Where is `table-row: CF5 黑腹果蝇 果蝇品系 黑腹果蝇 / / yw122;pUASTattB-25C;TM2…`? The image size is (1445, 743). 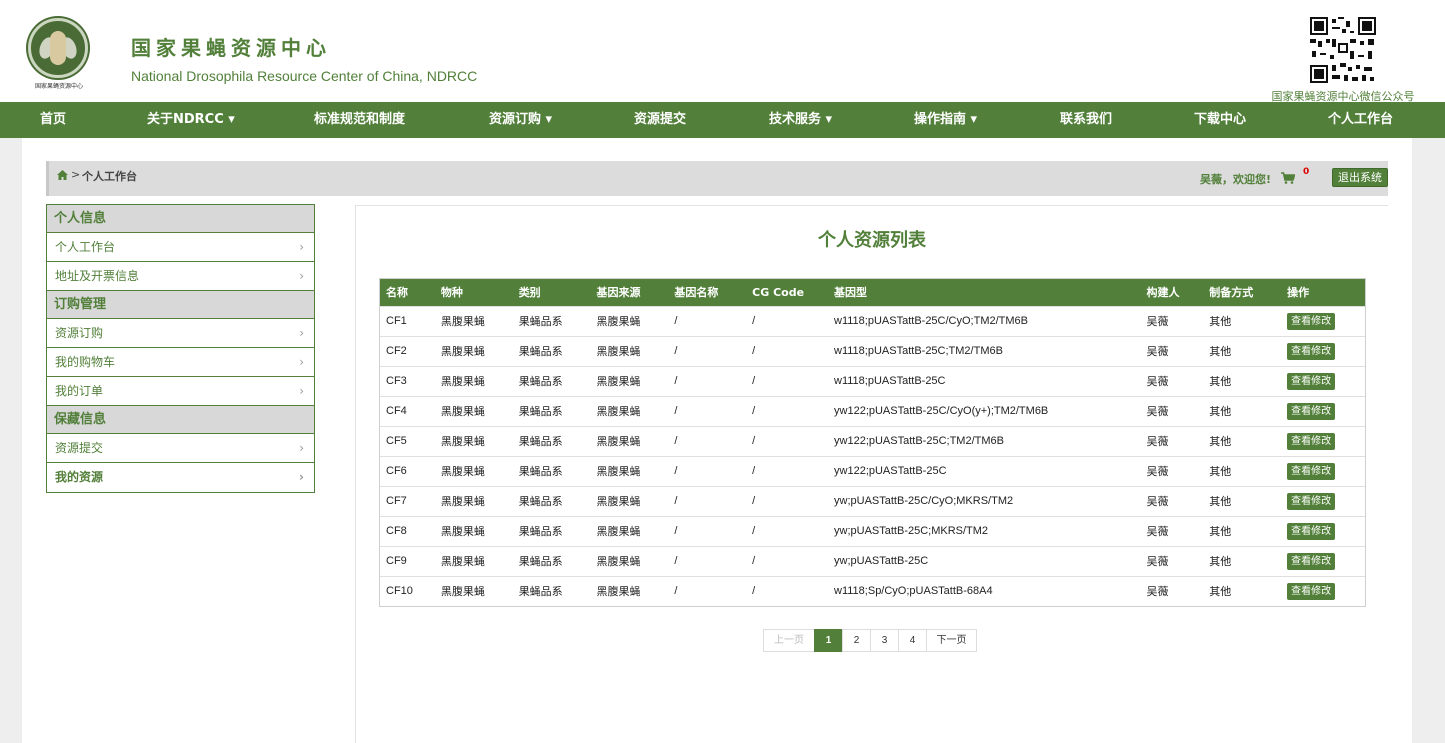
table-row: CF5 黑腹果蝇 果蝇品系 黑腹果蝇 / / yw122;pUASTattB-25C;TM2… is located at coordinates (872, 440).